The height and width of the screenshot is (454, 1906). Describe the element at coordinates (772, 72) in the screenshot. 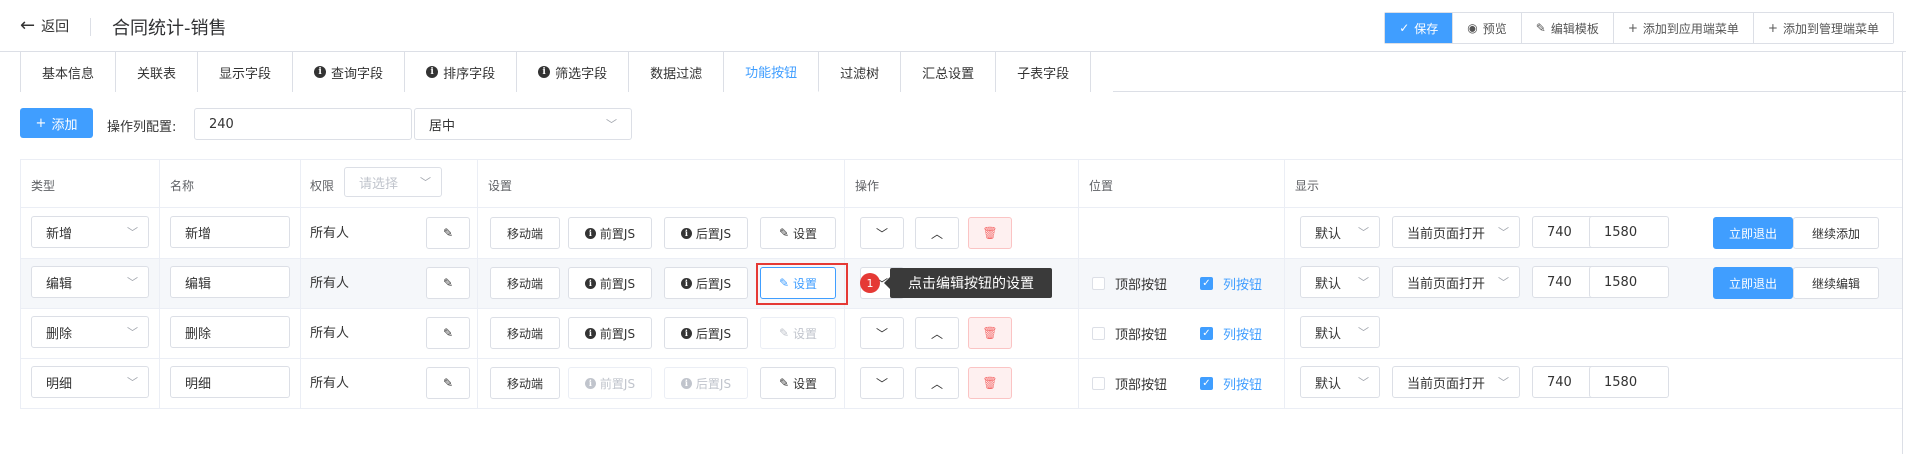

I see `tab-function-buttons: 功能按钮` at that location.